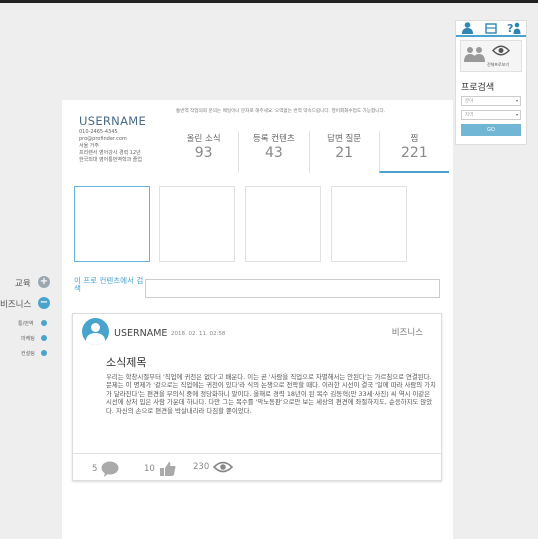 This screenshot has height=539, width=538. I want to click on comment-icon, so click(110, 469).